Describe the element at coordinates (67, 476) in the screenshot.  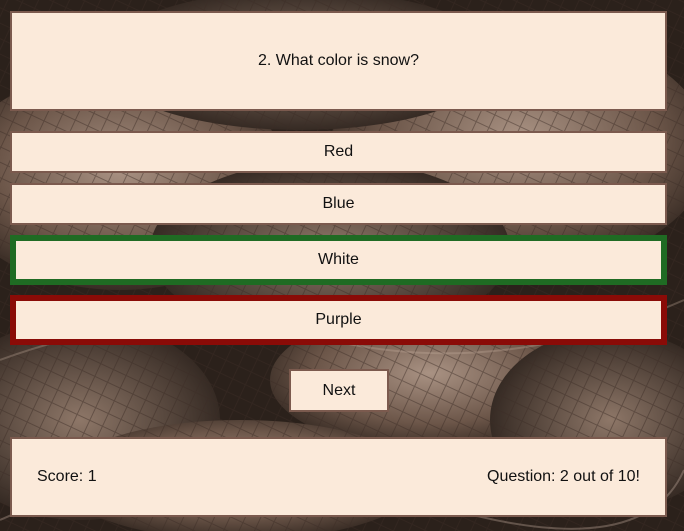
I see `score-text: Score: 1` at that location.